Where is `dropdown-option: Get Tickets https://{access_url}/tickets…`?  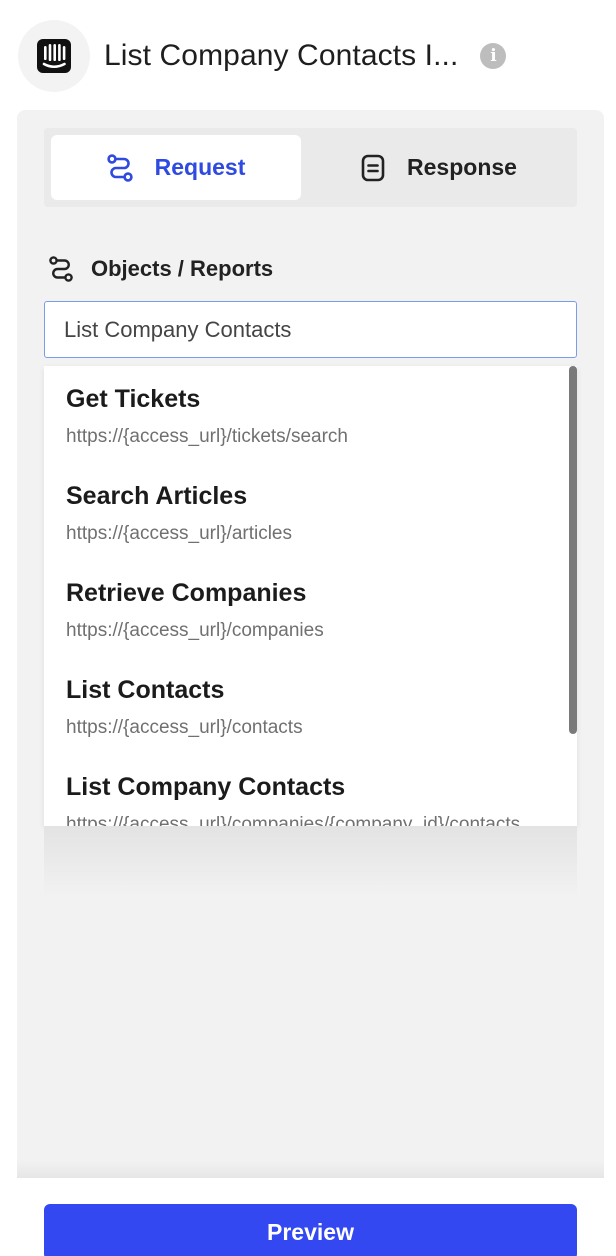 dropdown-option: Get Tickets https://{access_url}/tickets… is located at coordinates (310, 414).